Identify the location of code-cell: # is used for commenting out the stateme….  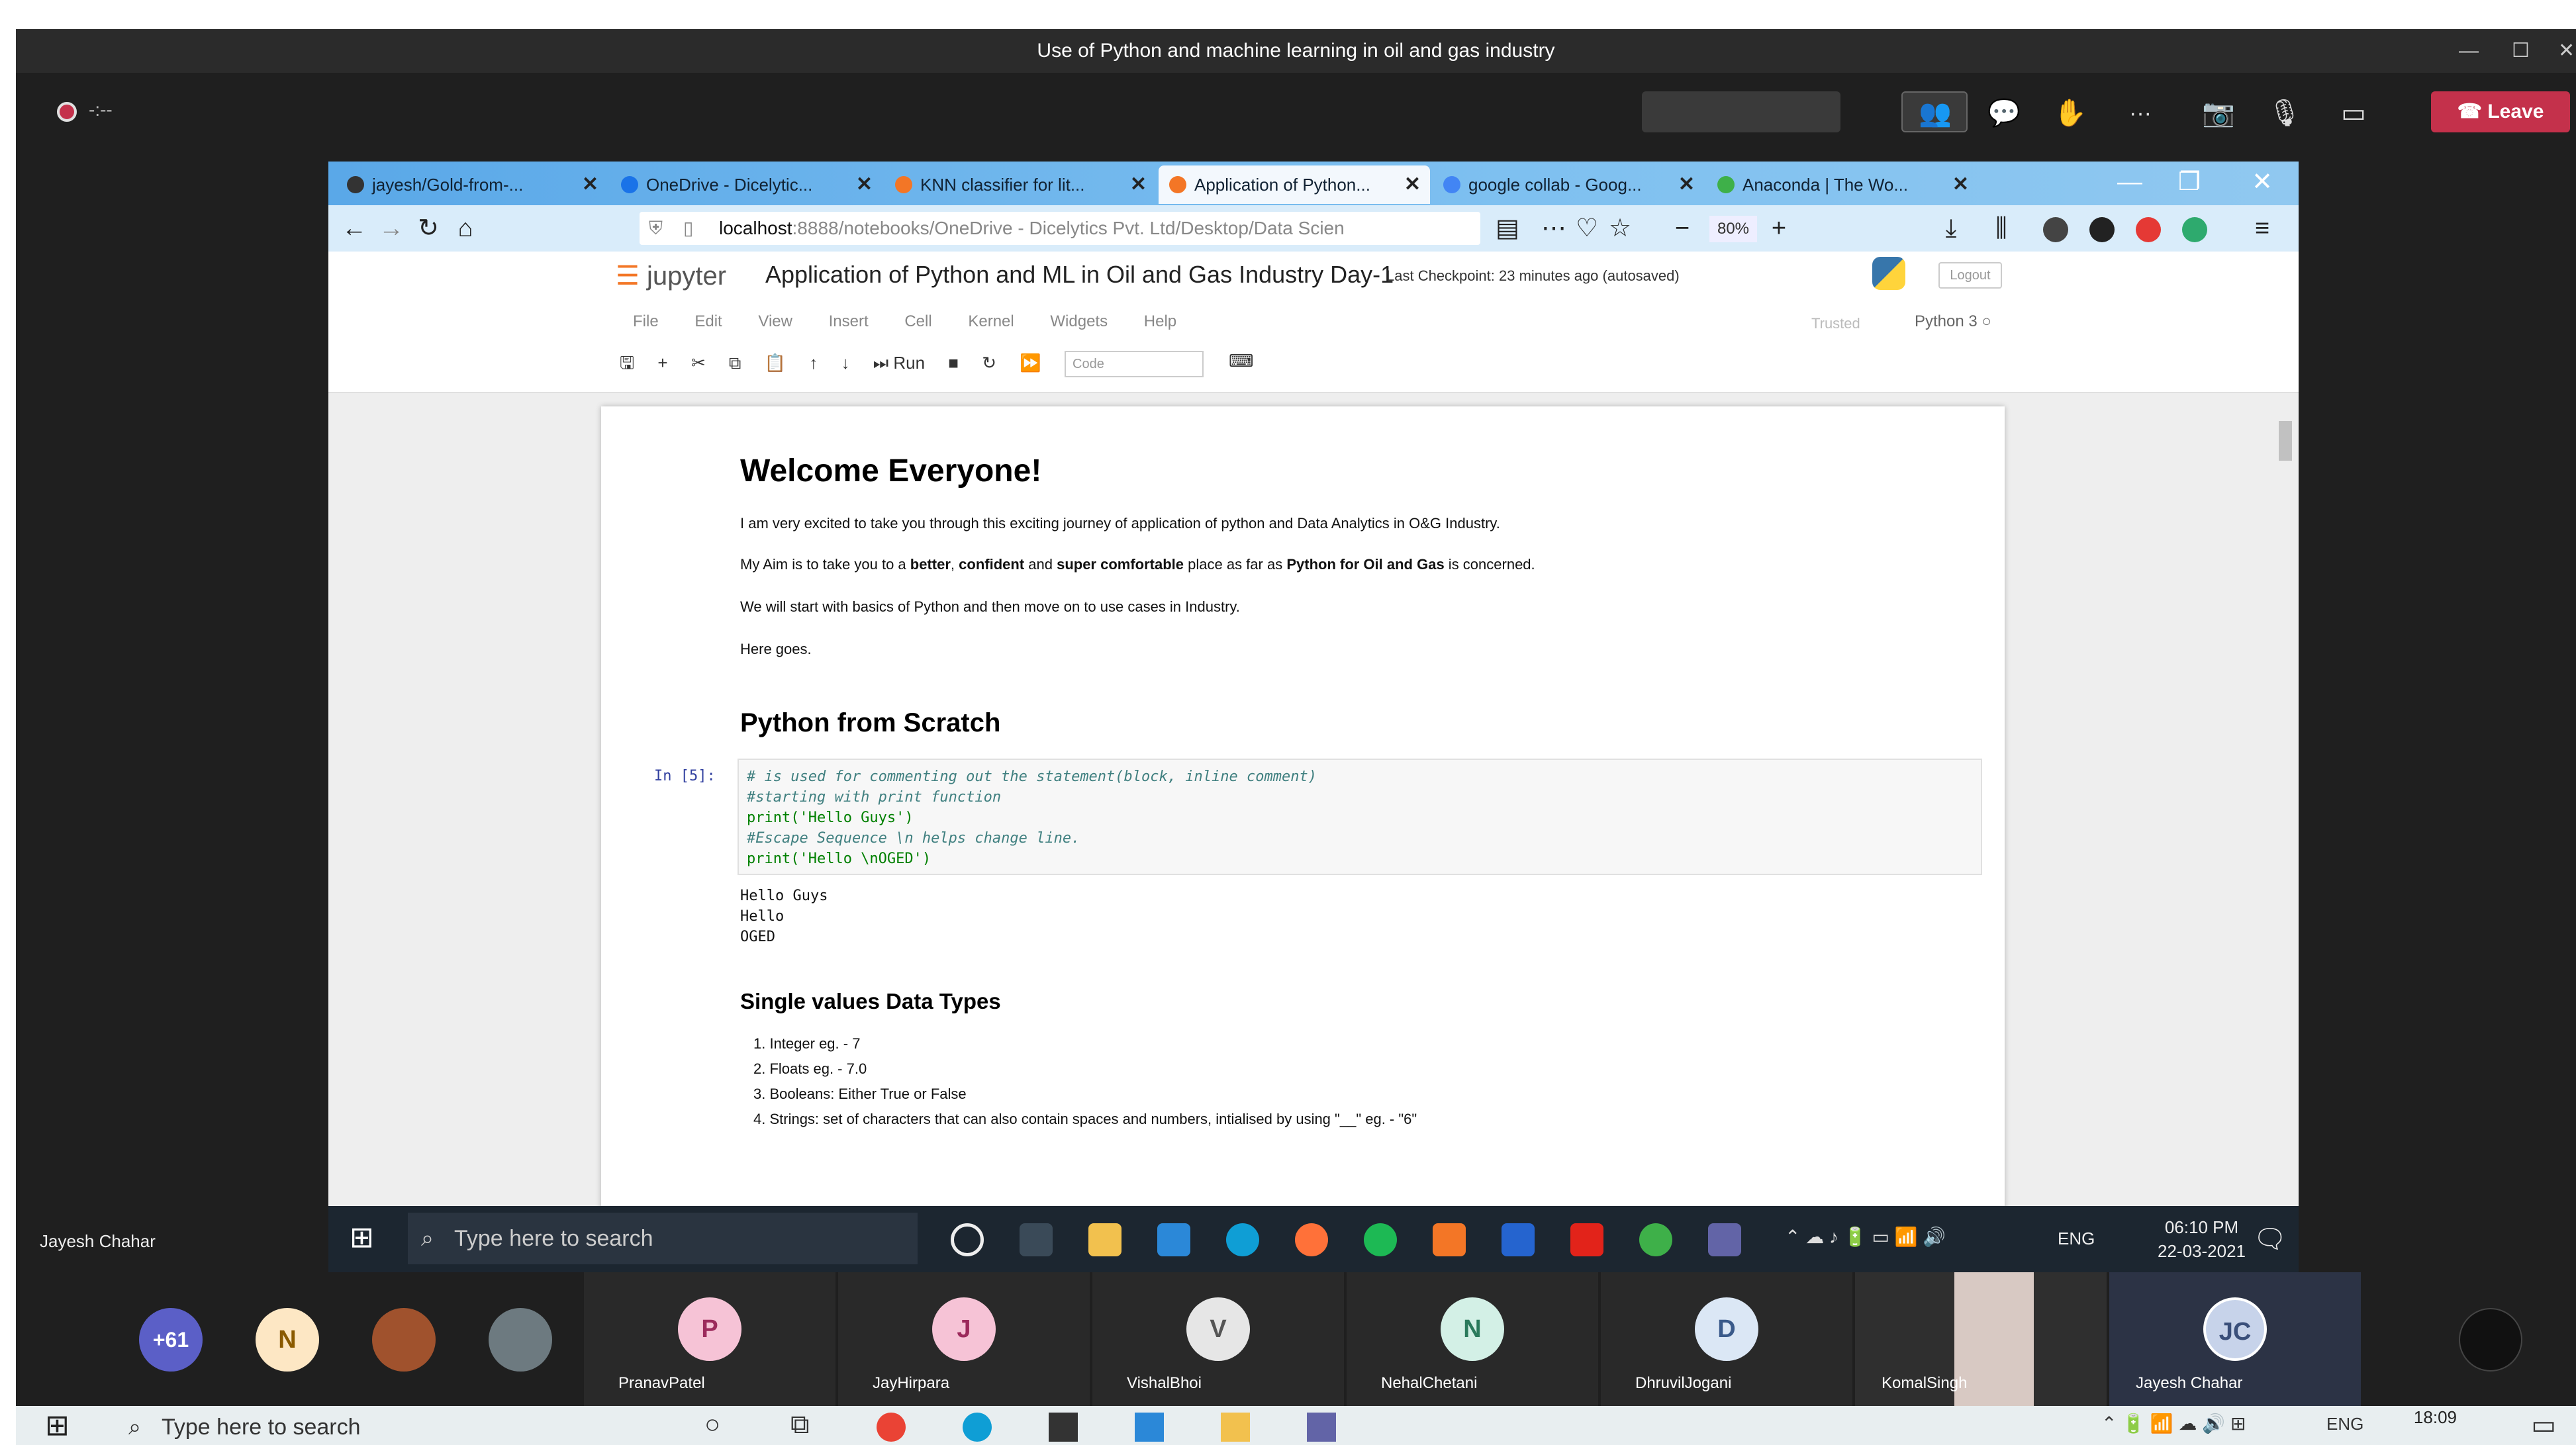
(1360, 817).